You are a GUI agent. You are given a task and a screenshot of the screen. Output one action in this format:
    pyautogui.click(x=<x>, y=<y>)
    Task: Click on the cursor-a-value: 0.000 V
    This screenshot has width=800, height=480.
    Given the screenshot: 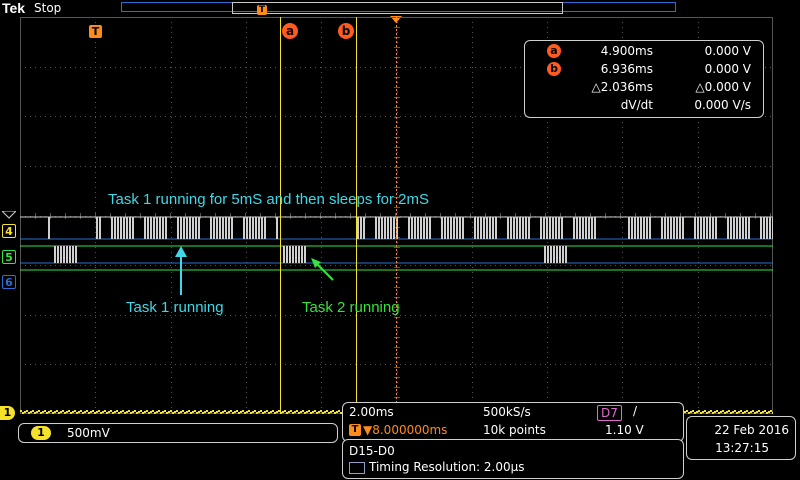 What is the action you would take?
    pyautogui.click(x=727, y=51)
    